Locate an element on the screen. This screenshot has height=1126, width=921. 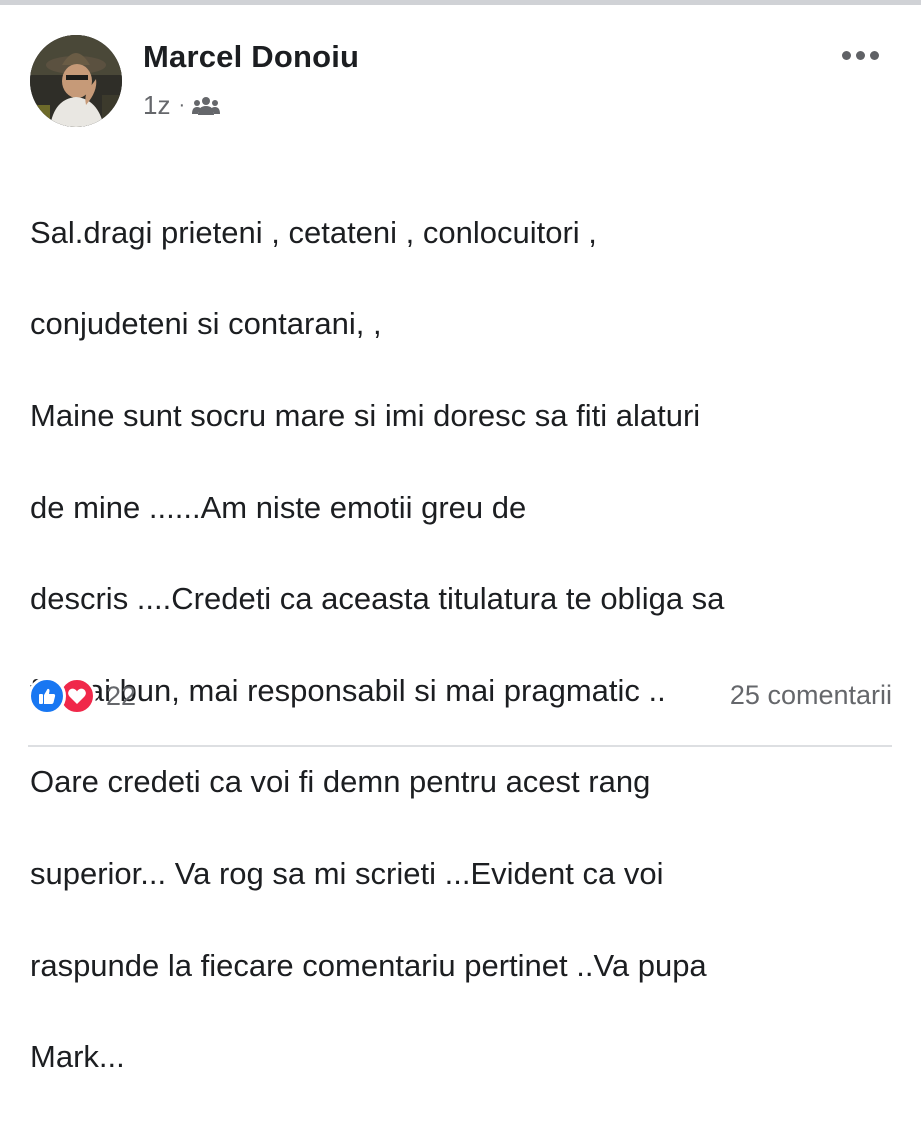
post-meta: 1z · is located at coordinates (182, 105).